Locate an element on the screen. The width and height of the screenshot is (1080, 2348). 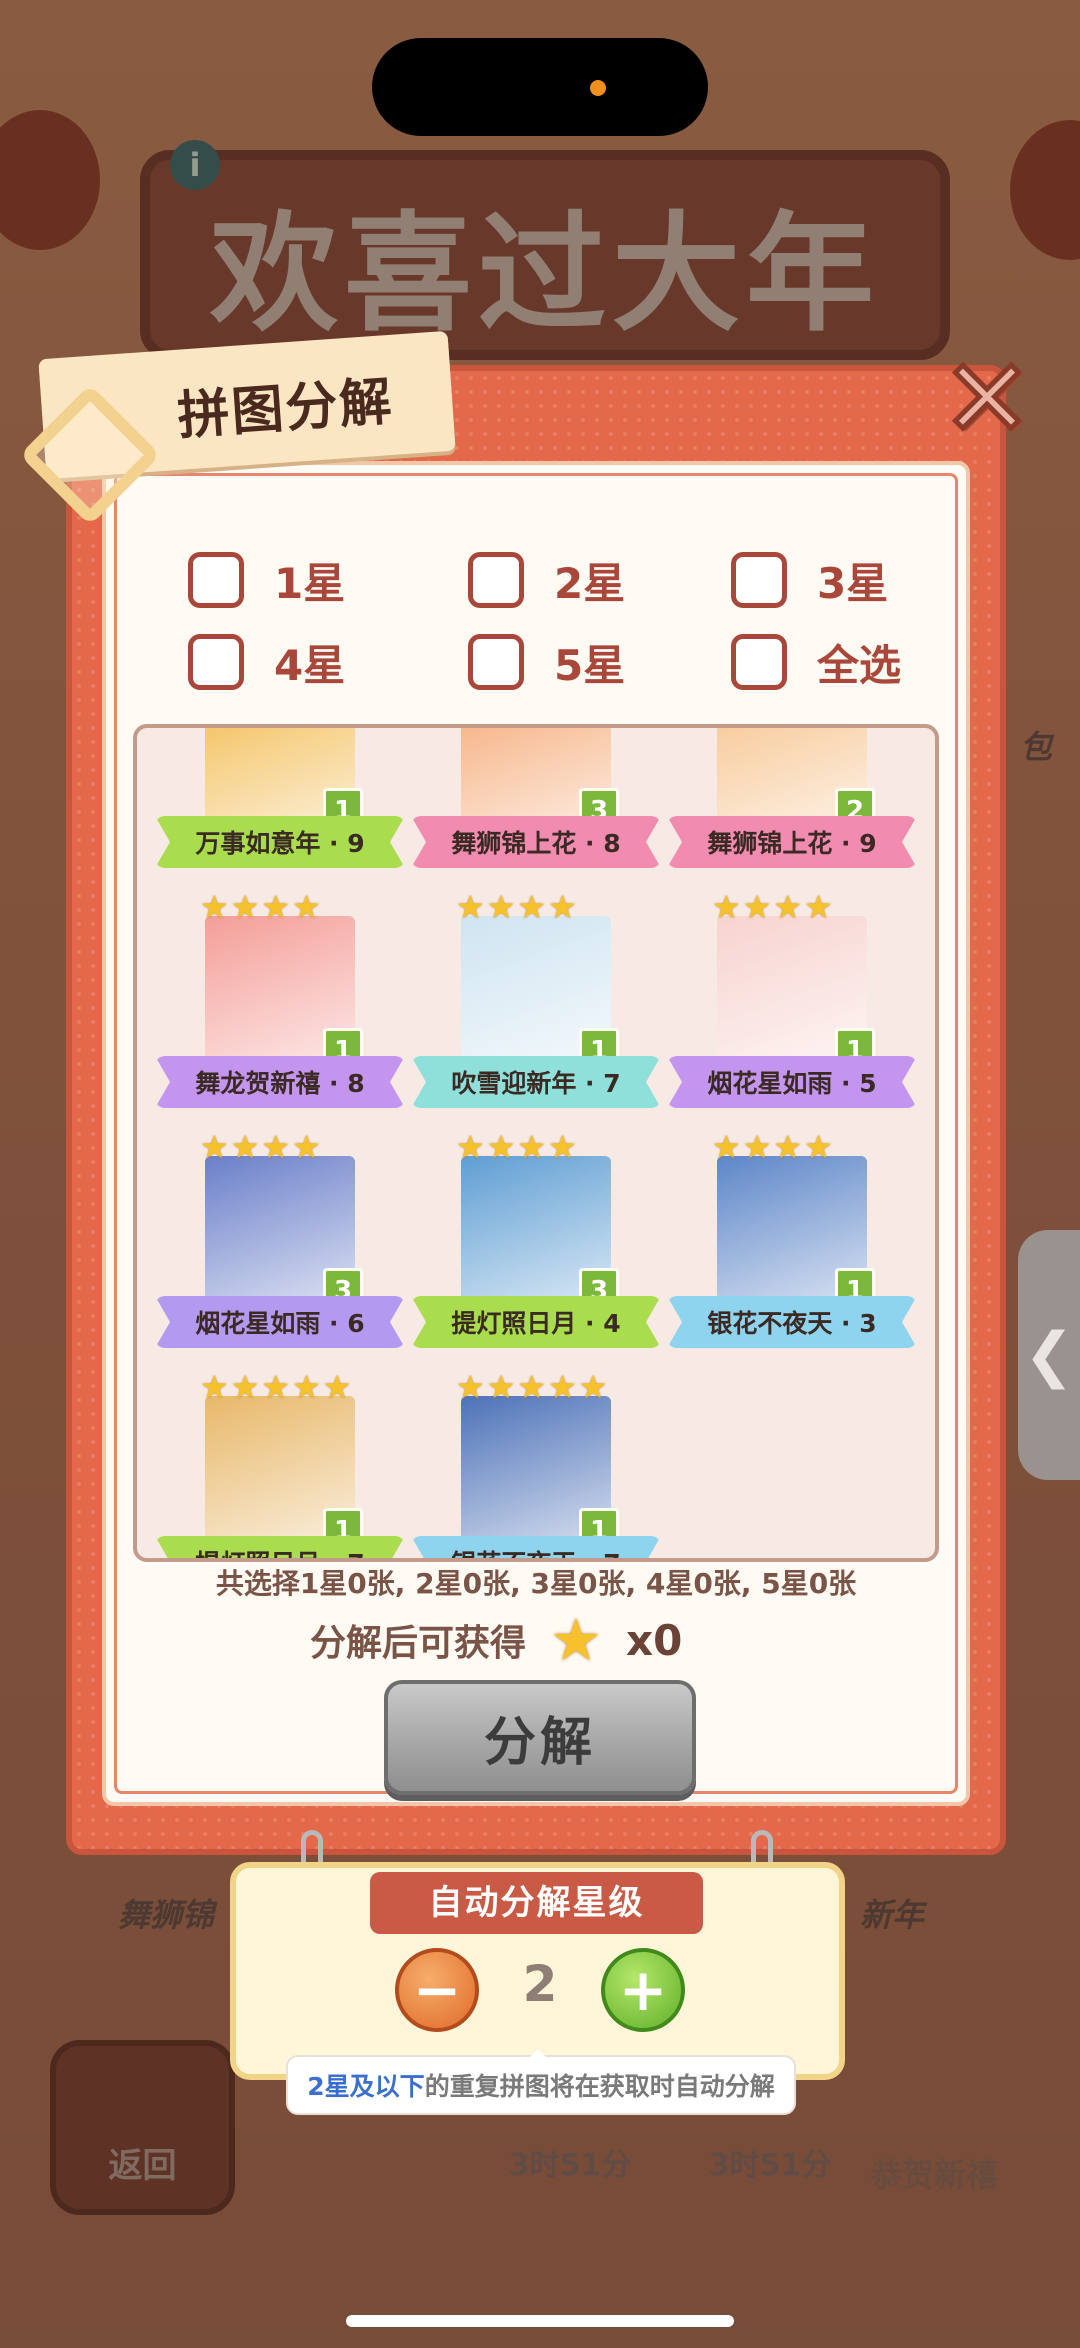
increase-level-button: + is located at coordinates (643, 1990).